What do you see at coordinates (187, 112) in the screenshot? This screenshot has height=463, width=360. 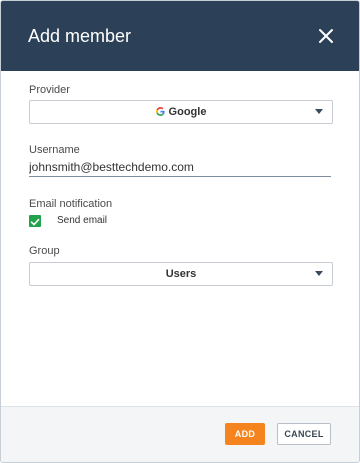 I see `provider-value-text: Google` at bounding box center [187, 112].